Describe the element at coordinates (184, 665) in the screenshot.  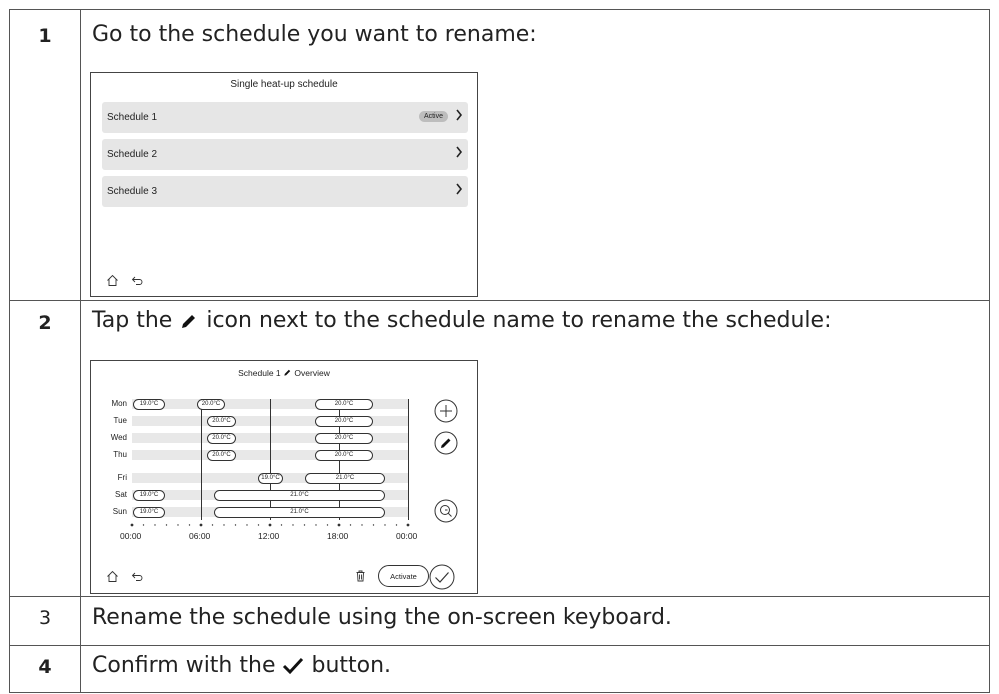
I see `step-text-before: Confirm with the` at that location.